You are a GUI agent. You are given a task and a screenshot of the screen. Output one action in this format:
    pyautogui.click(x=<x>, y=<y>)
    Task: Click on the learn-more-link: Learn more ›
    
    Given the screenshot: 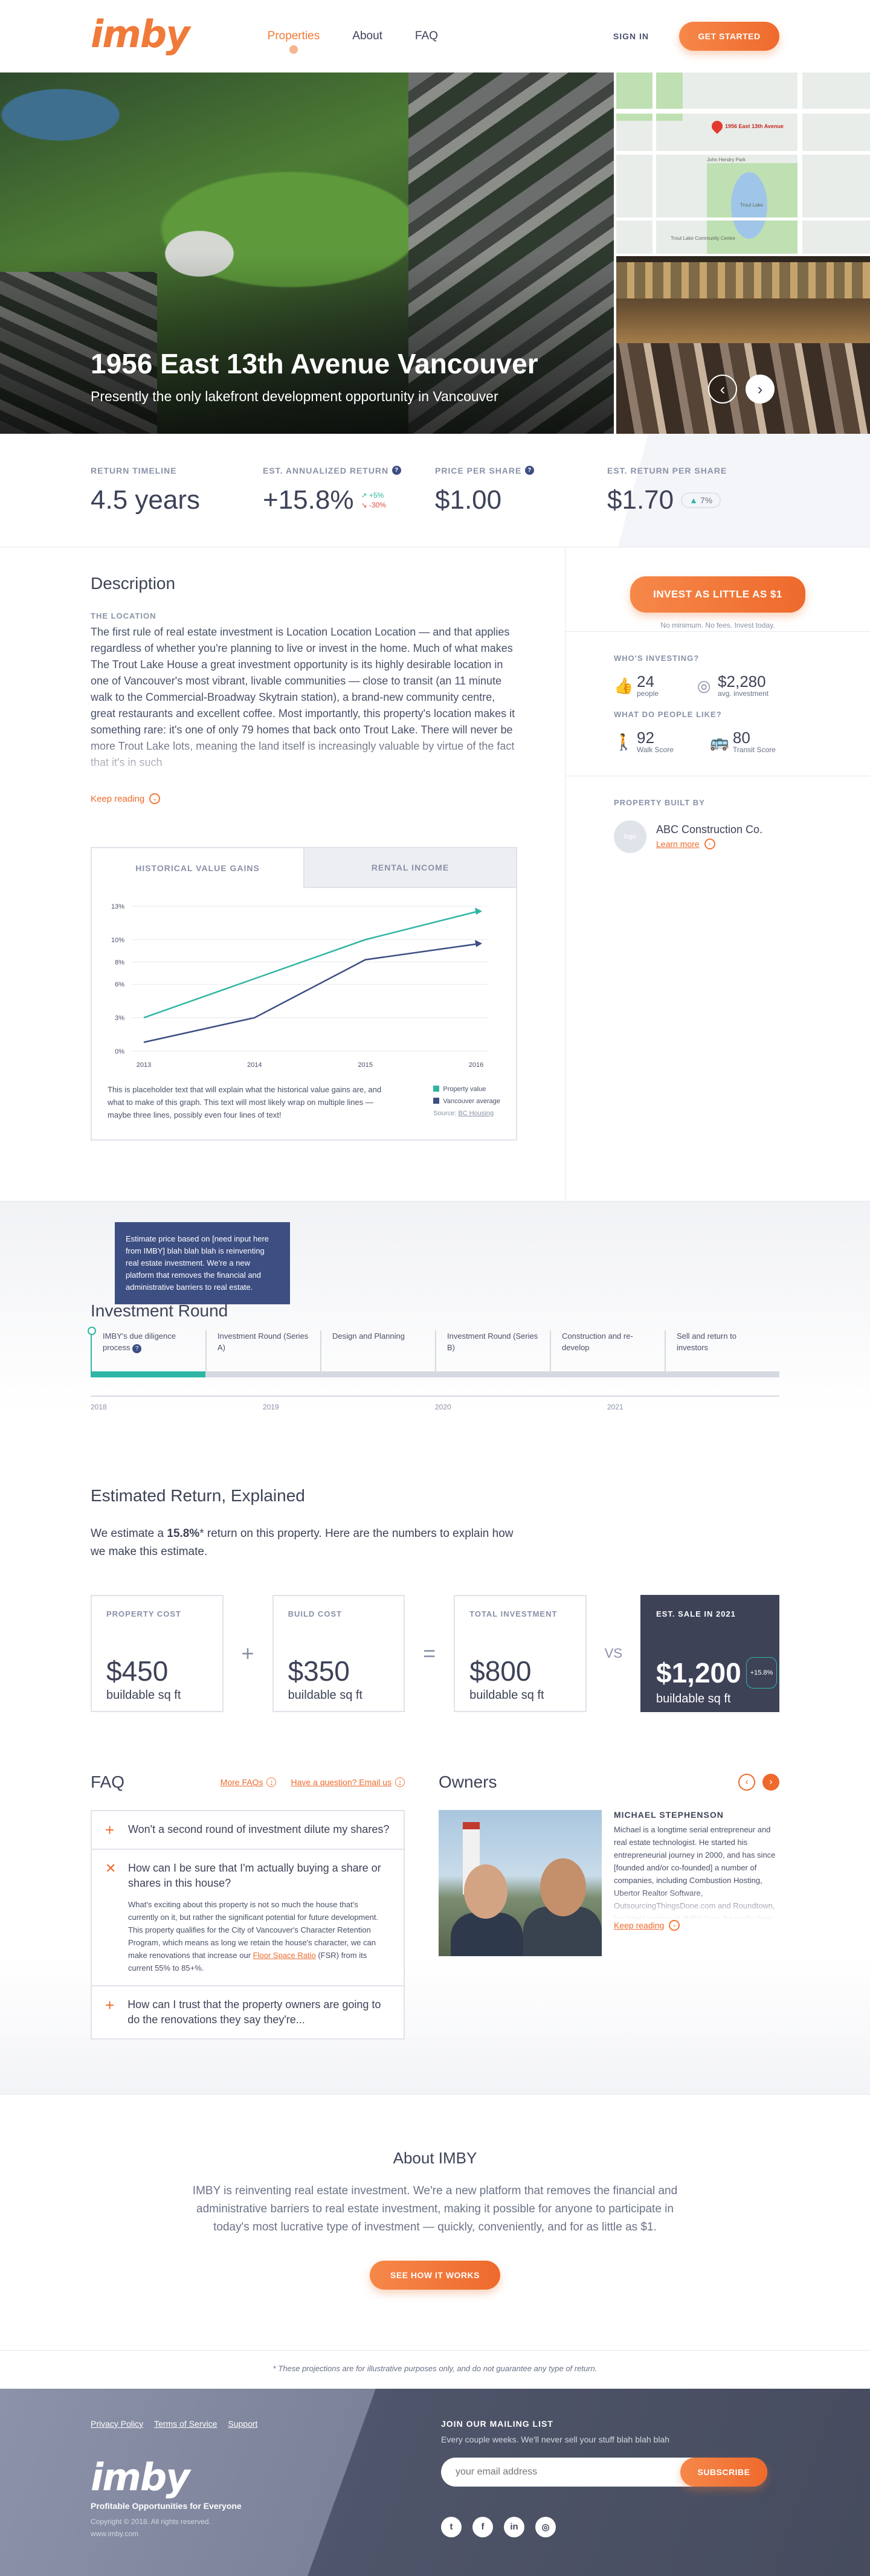 What is the action you would take?
    pyautogui.click(x=685, y=844)
    